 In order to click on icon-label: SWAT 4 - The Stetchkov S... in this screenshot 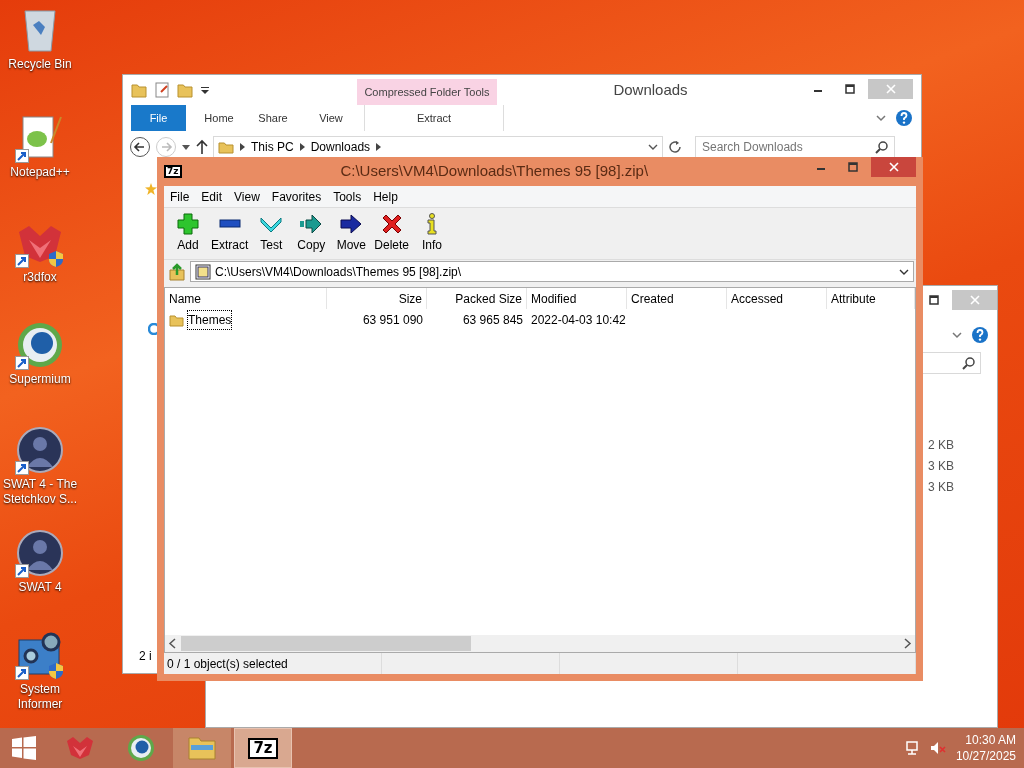, I will do `click(40, 492)`.